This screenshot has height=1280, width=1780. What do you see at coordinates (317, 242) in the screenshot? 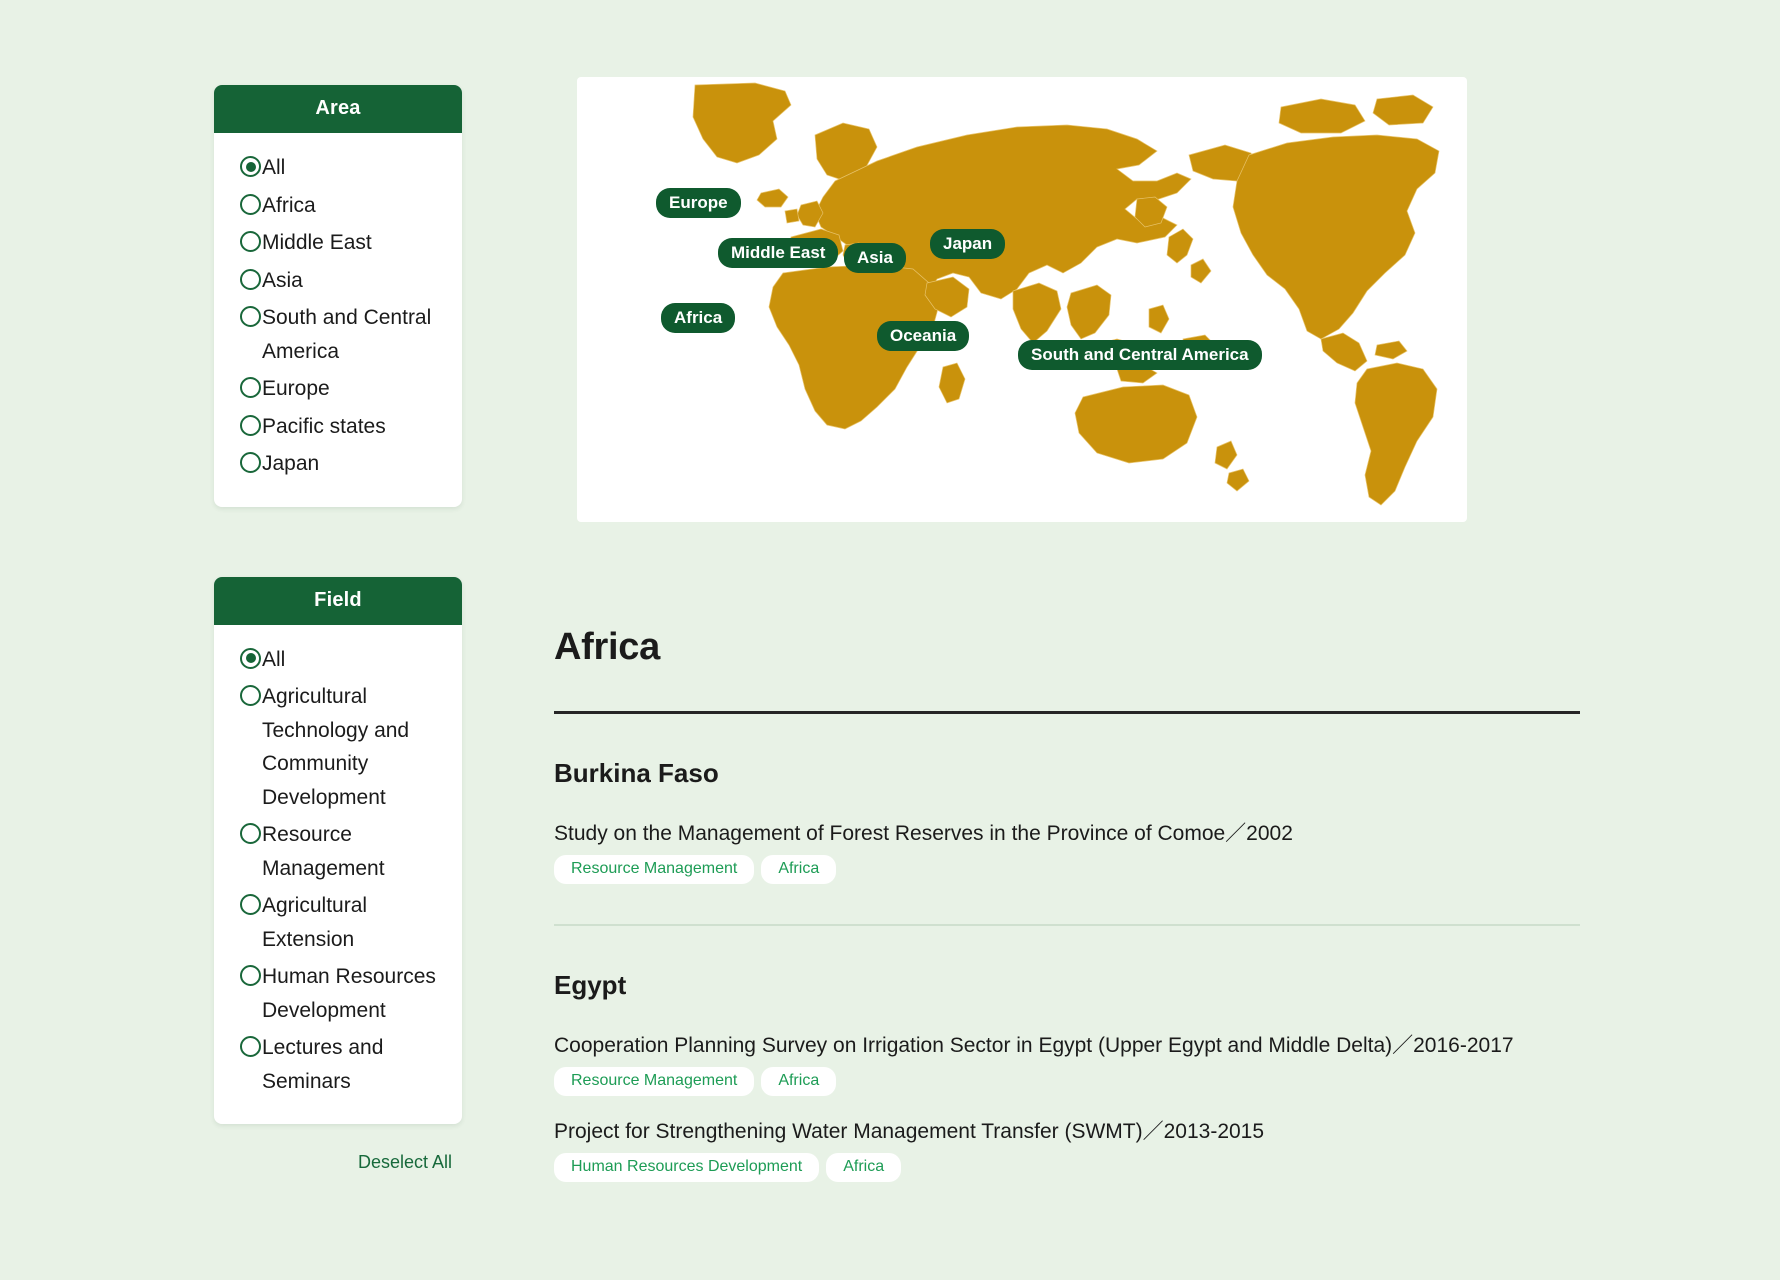
I see `area-option-label: Middle East` at bounding box center [317, 242].